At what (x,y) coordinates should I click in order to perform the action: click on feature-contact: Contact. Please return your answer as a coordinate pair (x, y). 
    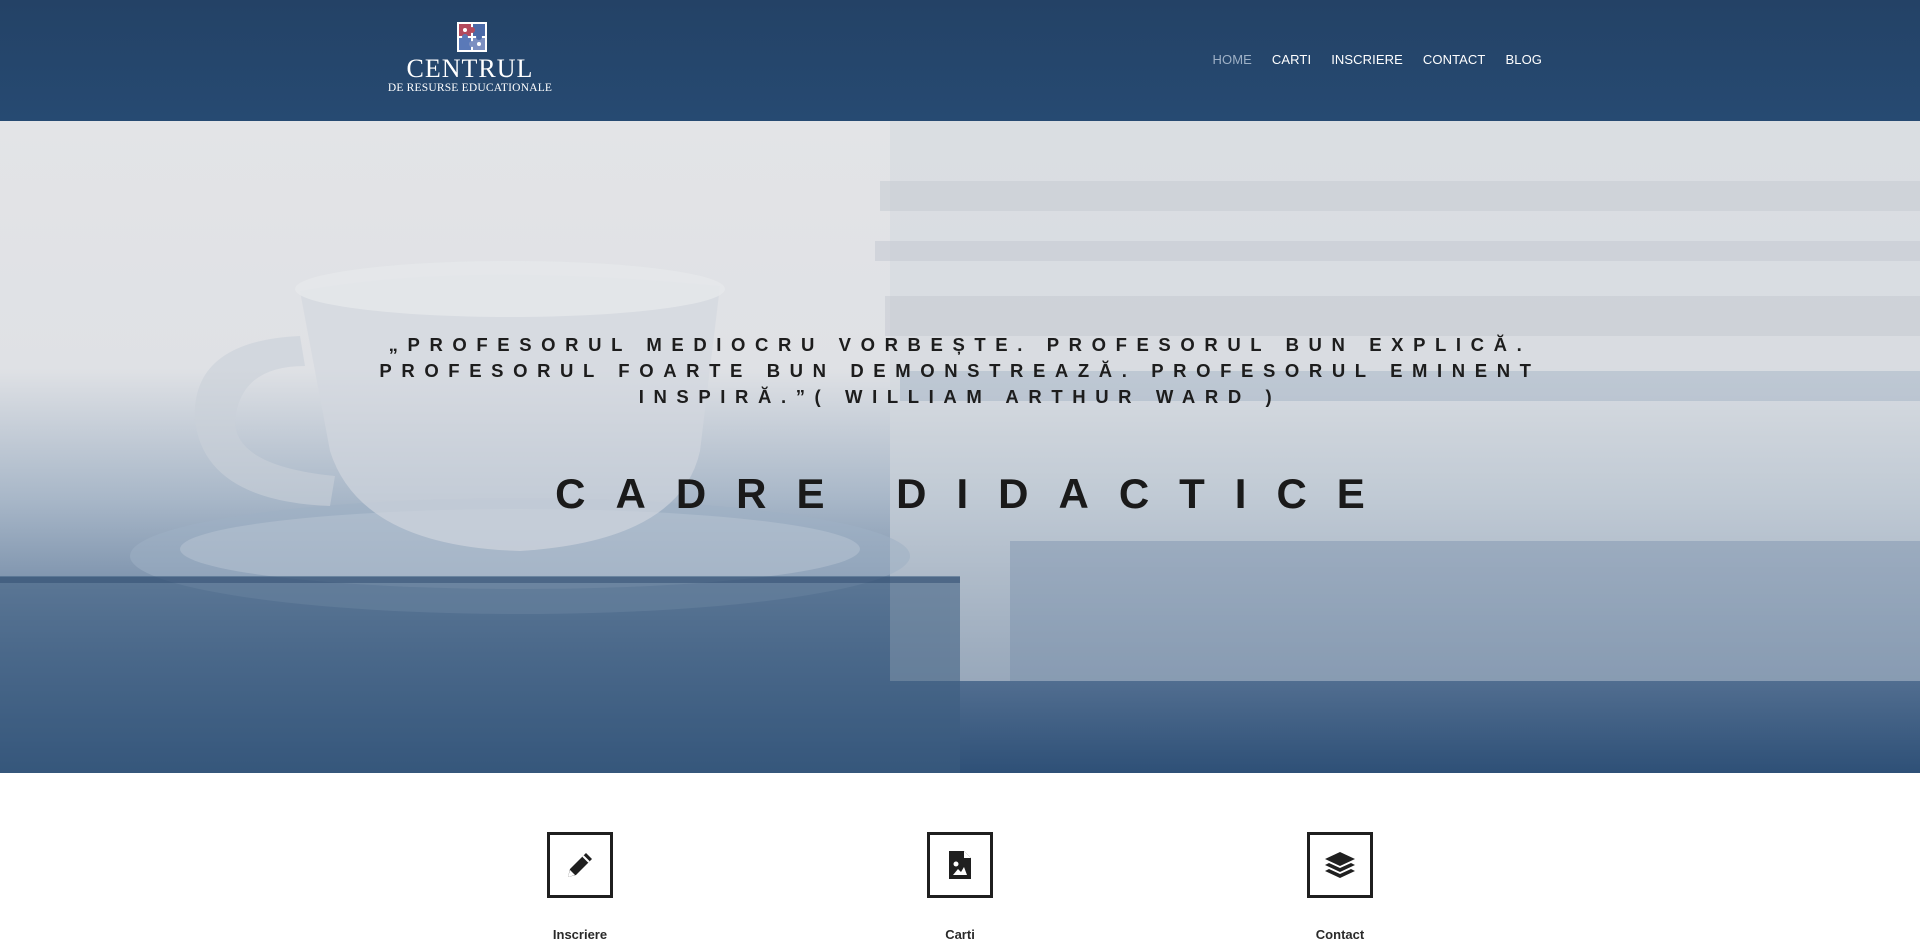
    Looking at the image, I should click on (1340, 887).